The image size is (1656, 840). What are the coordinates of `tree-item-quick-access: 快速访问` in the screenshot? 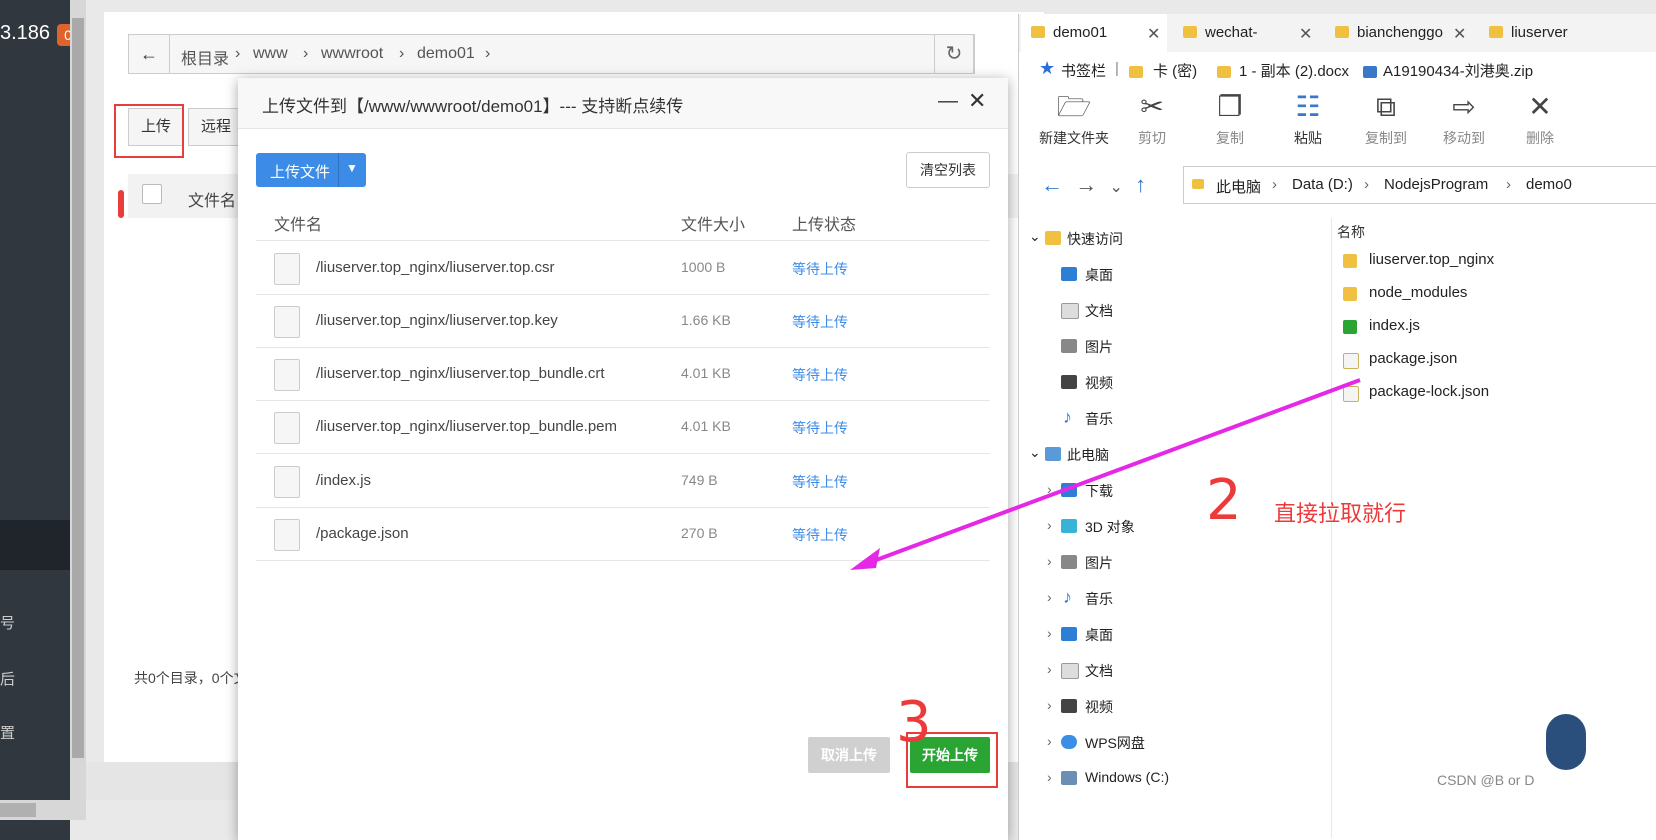 It's located at (1095, 239).